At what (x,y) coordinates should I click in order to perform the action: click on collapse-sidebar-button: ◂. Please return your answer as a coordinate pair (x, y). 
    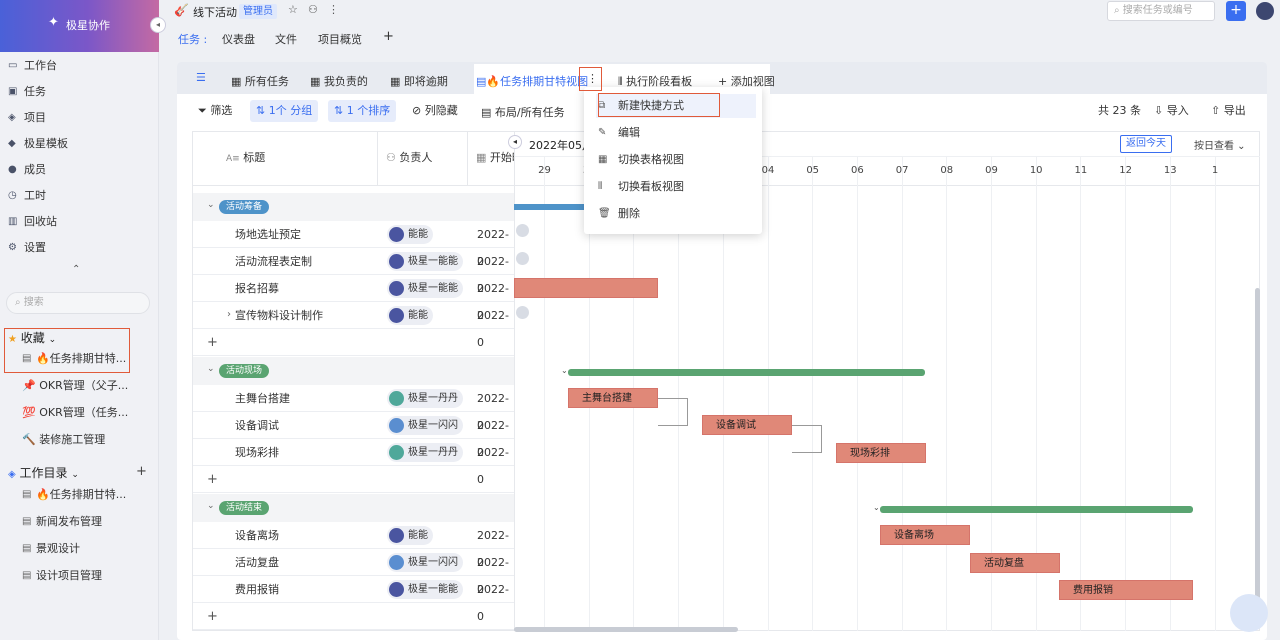
    Looking at the image, I should click on (158, 25).